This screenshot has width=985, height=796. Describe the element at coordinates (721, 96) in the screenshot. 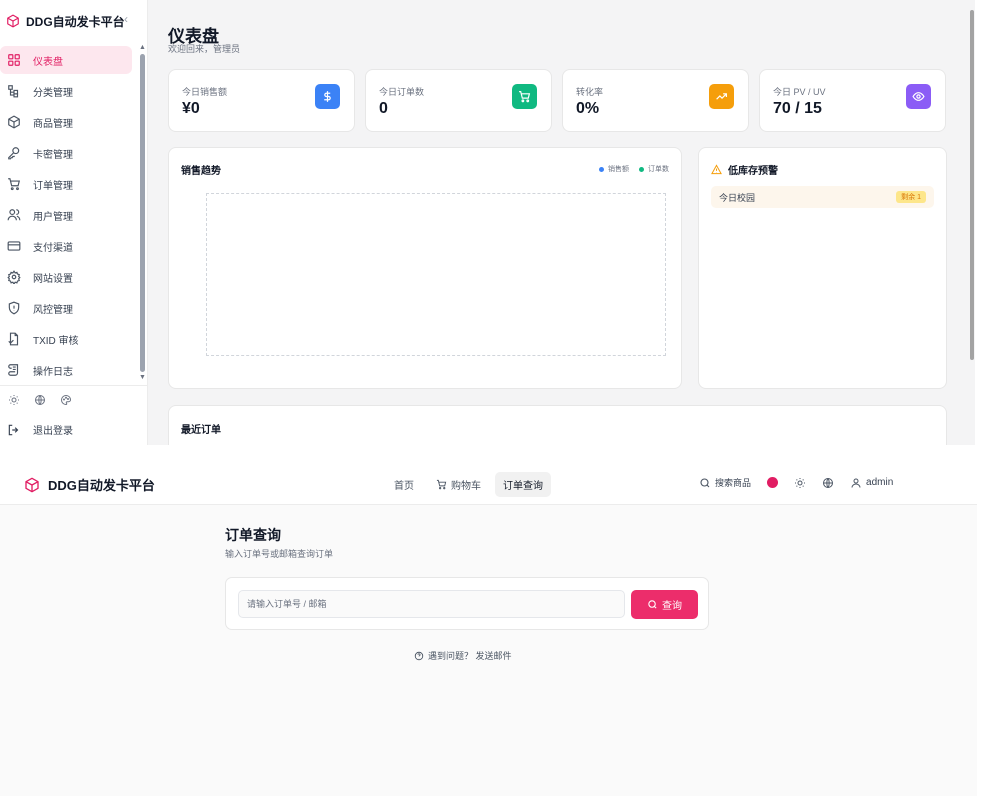

I see `trend-up-icon` at that location.